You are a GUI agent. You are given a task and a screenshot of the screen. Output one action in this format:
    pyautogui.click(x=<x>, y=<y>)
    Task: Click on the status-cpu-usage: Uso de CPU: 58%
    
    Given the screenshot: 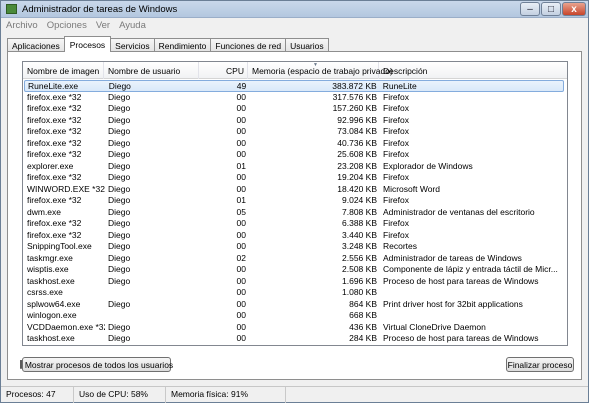 What is the action you would take?
    pyautogui.click(x=120, y=394)
    